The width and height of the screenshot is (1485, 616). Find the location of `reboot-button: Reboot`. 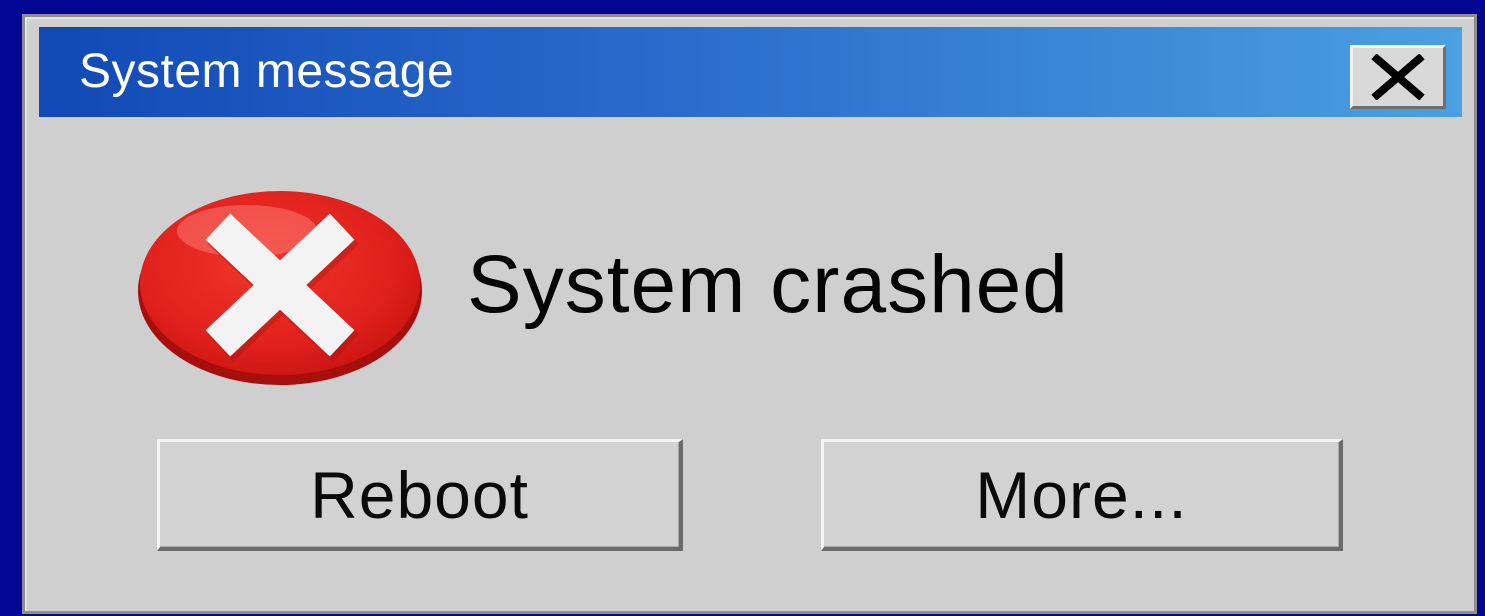

reboot-button: Reboot is located at coordinates (420, 495).